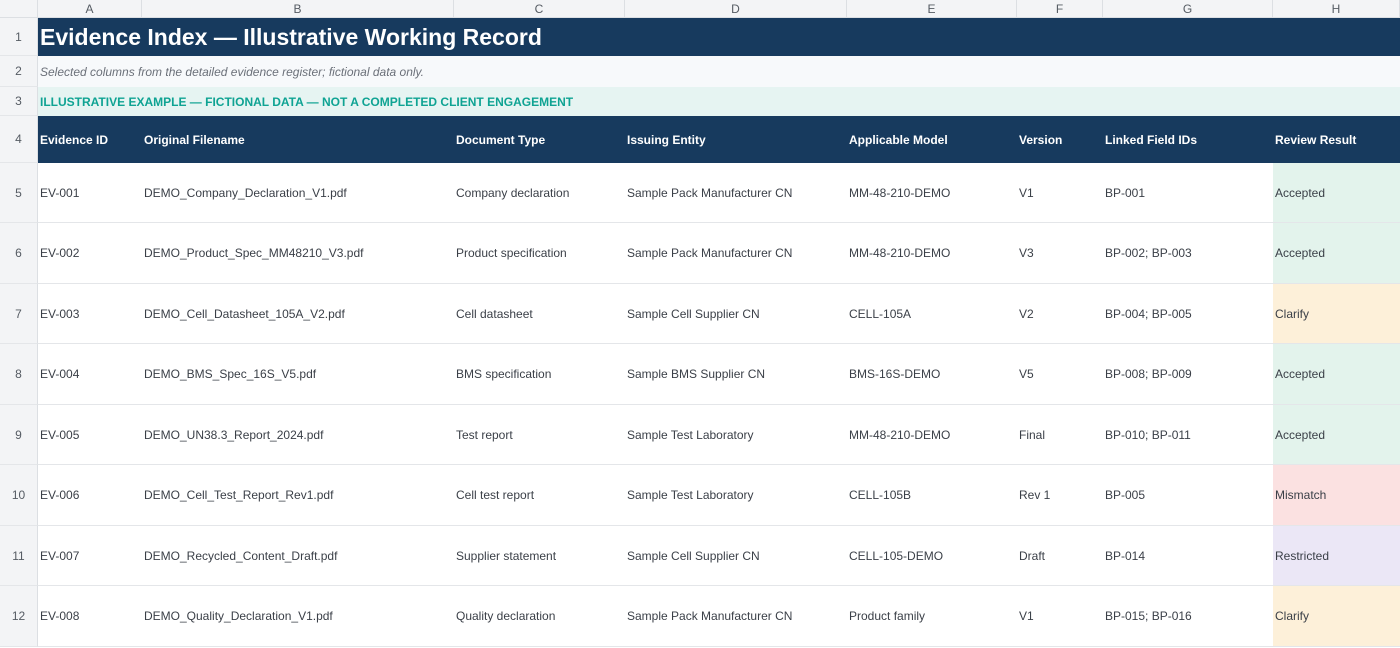 Image resolution: width=1400 pixels, height=648 pixels. I want to click on review-result-cell: Mismatch, so click(1336, 495).